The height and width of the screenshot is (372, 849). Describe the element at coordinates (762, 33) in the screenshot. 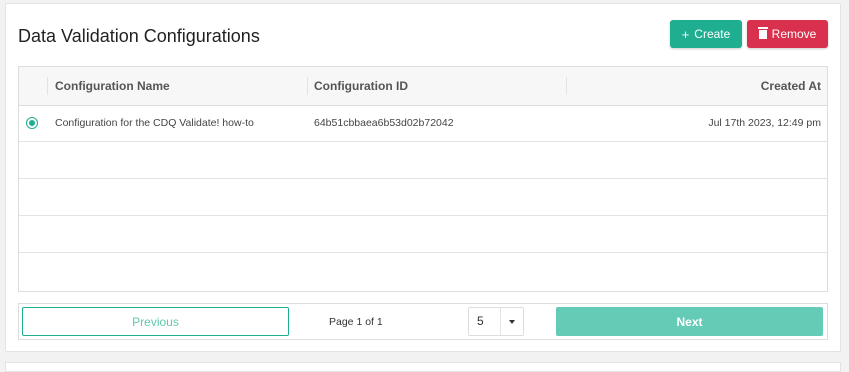

I see `trash-icon` at that location.